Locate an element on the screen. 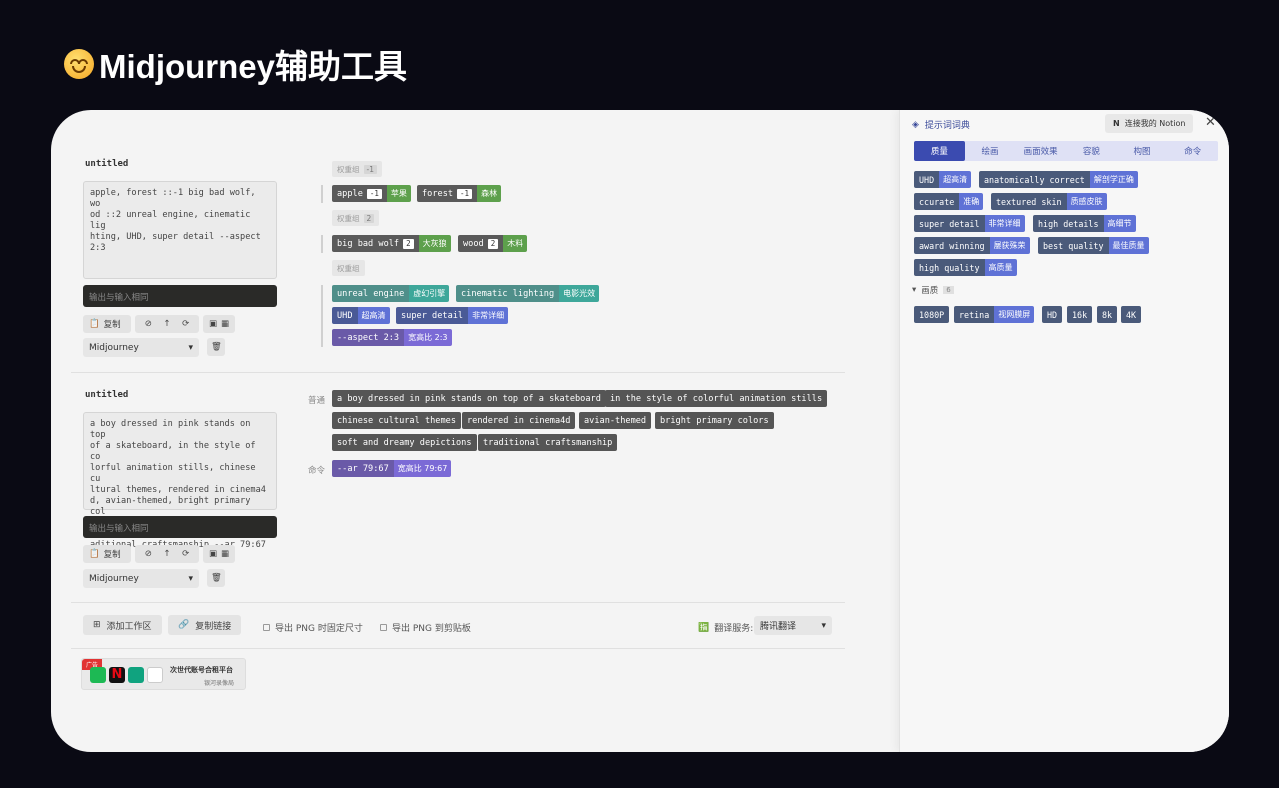 The height and width of the screenshot is (788, 1279). dict-chip: anatomically correct 解剖学正确 is located at coordinates (1058, 179).